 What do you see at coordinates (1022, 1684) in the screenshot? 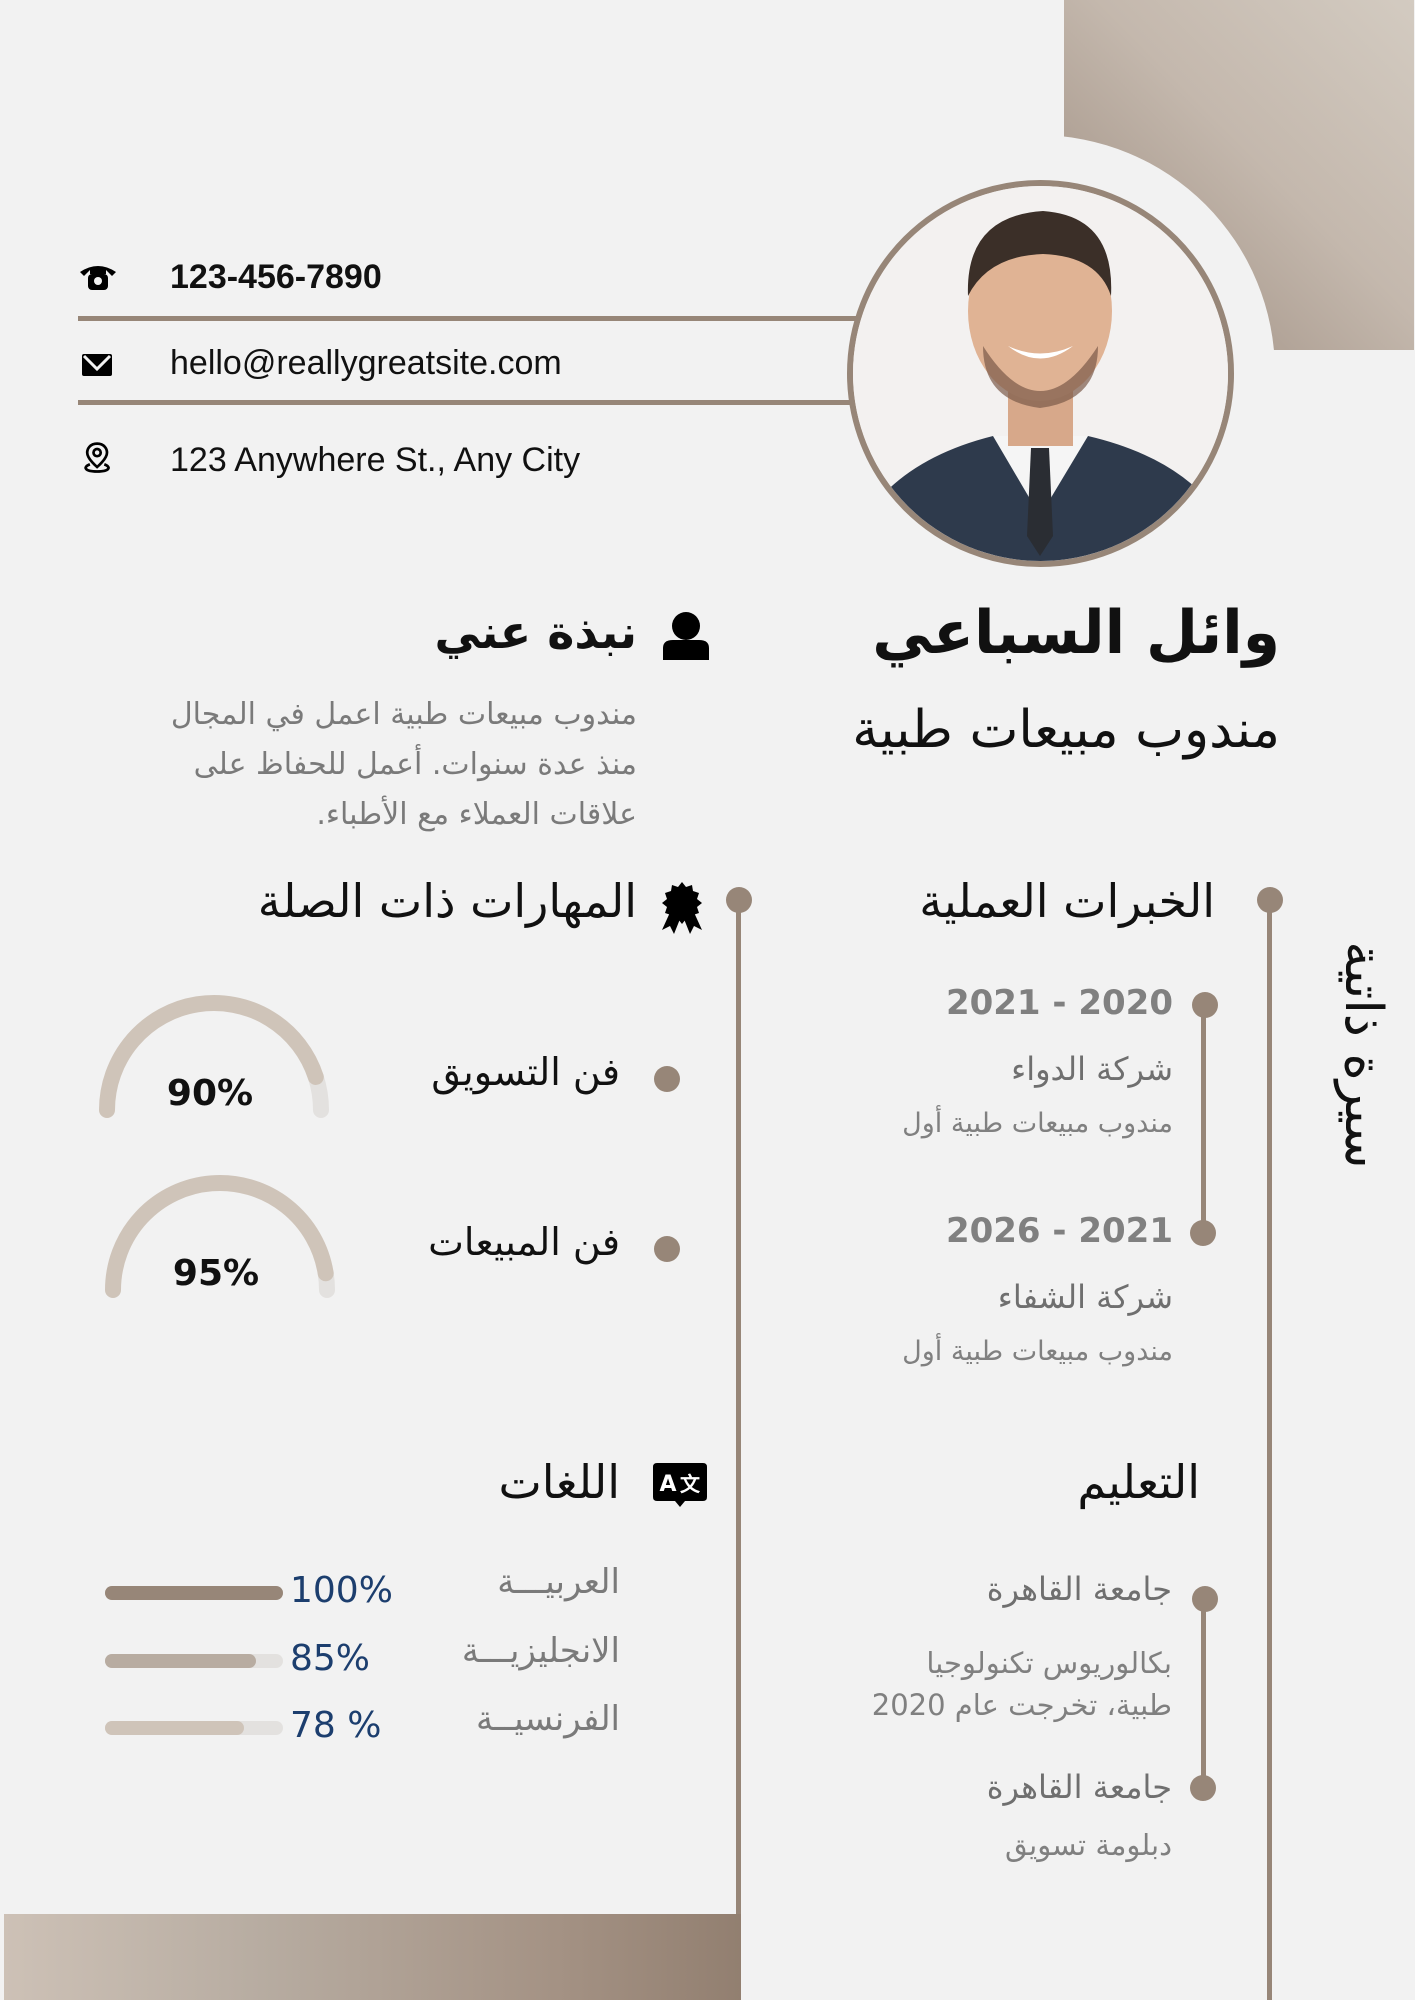
I see `education-details: بكالوريوس تكنولوجيا طبية، تخرجت عام 2020` at bounding box center [1022, 1684].